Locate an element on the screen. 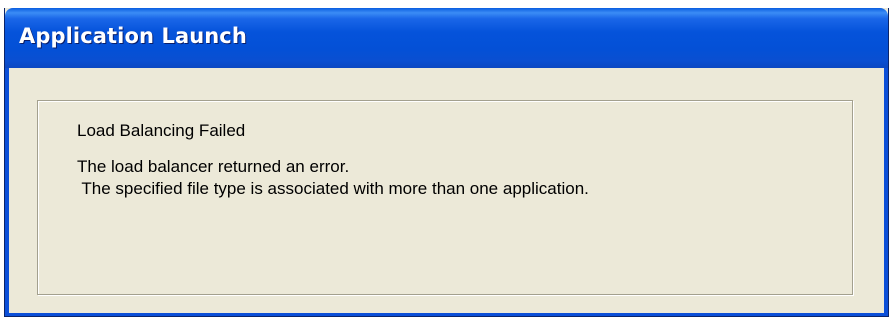 The image size is (895, 322). window-title: Application Launch is located at coordinates (133, 36).